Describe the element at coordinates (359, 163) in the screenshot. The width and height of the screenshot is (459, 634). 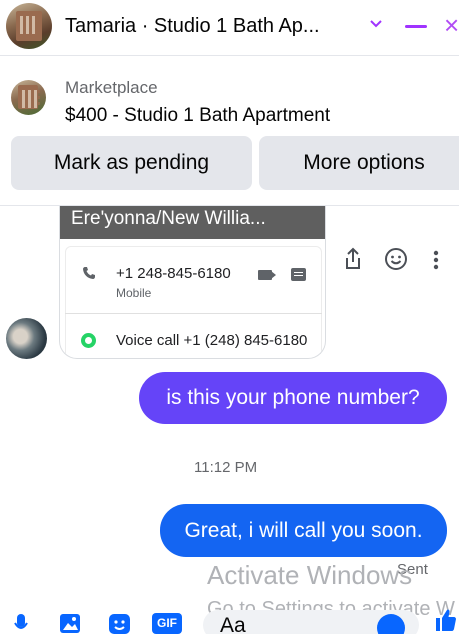
I see `more-options-button: More options` at that location.